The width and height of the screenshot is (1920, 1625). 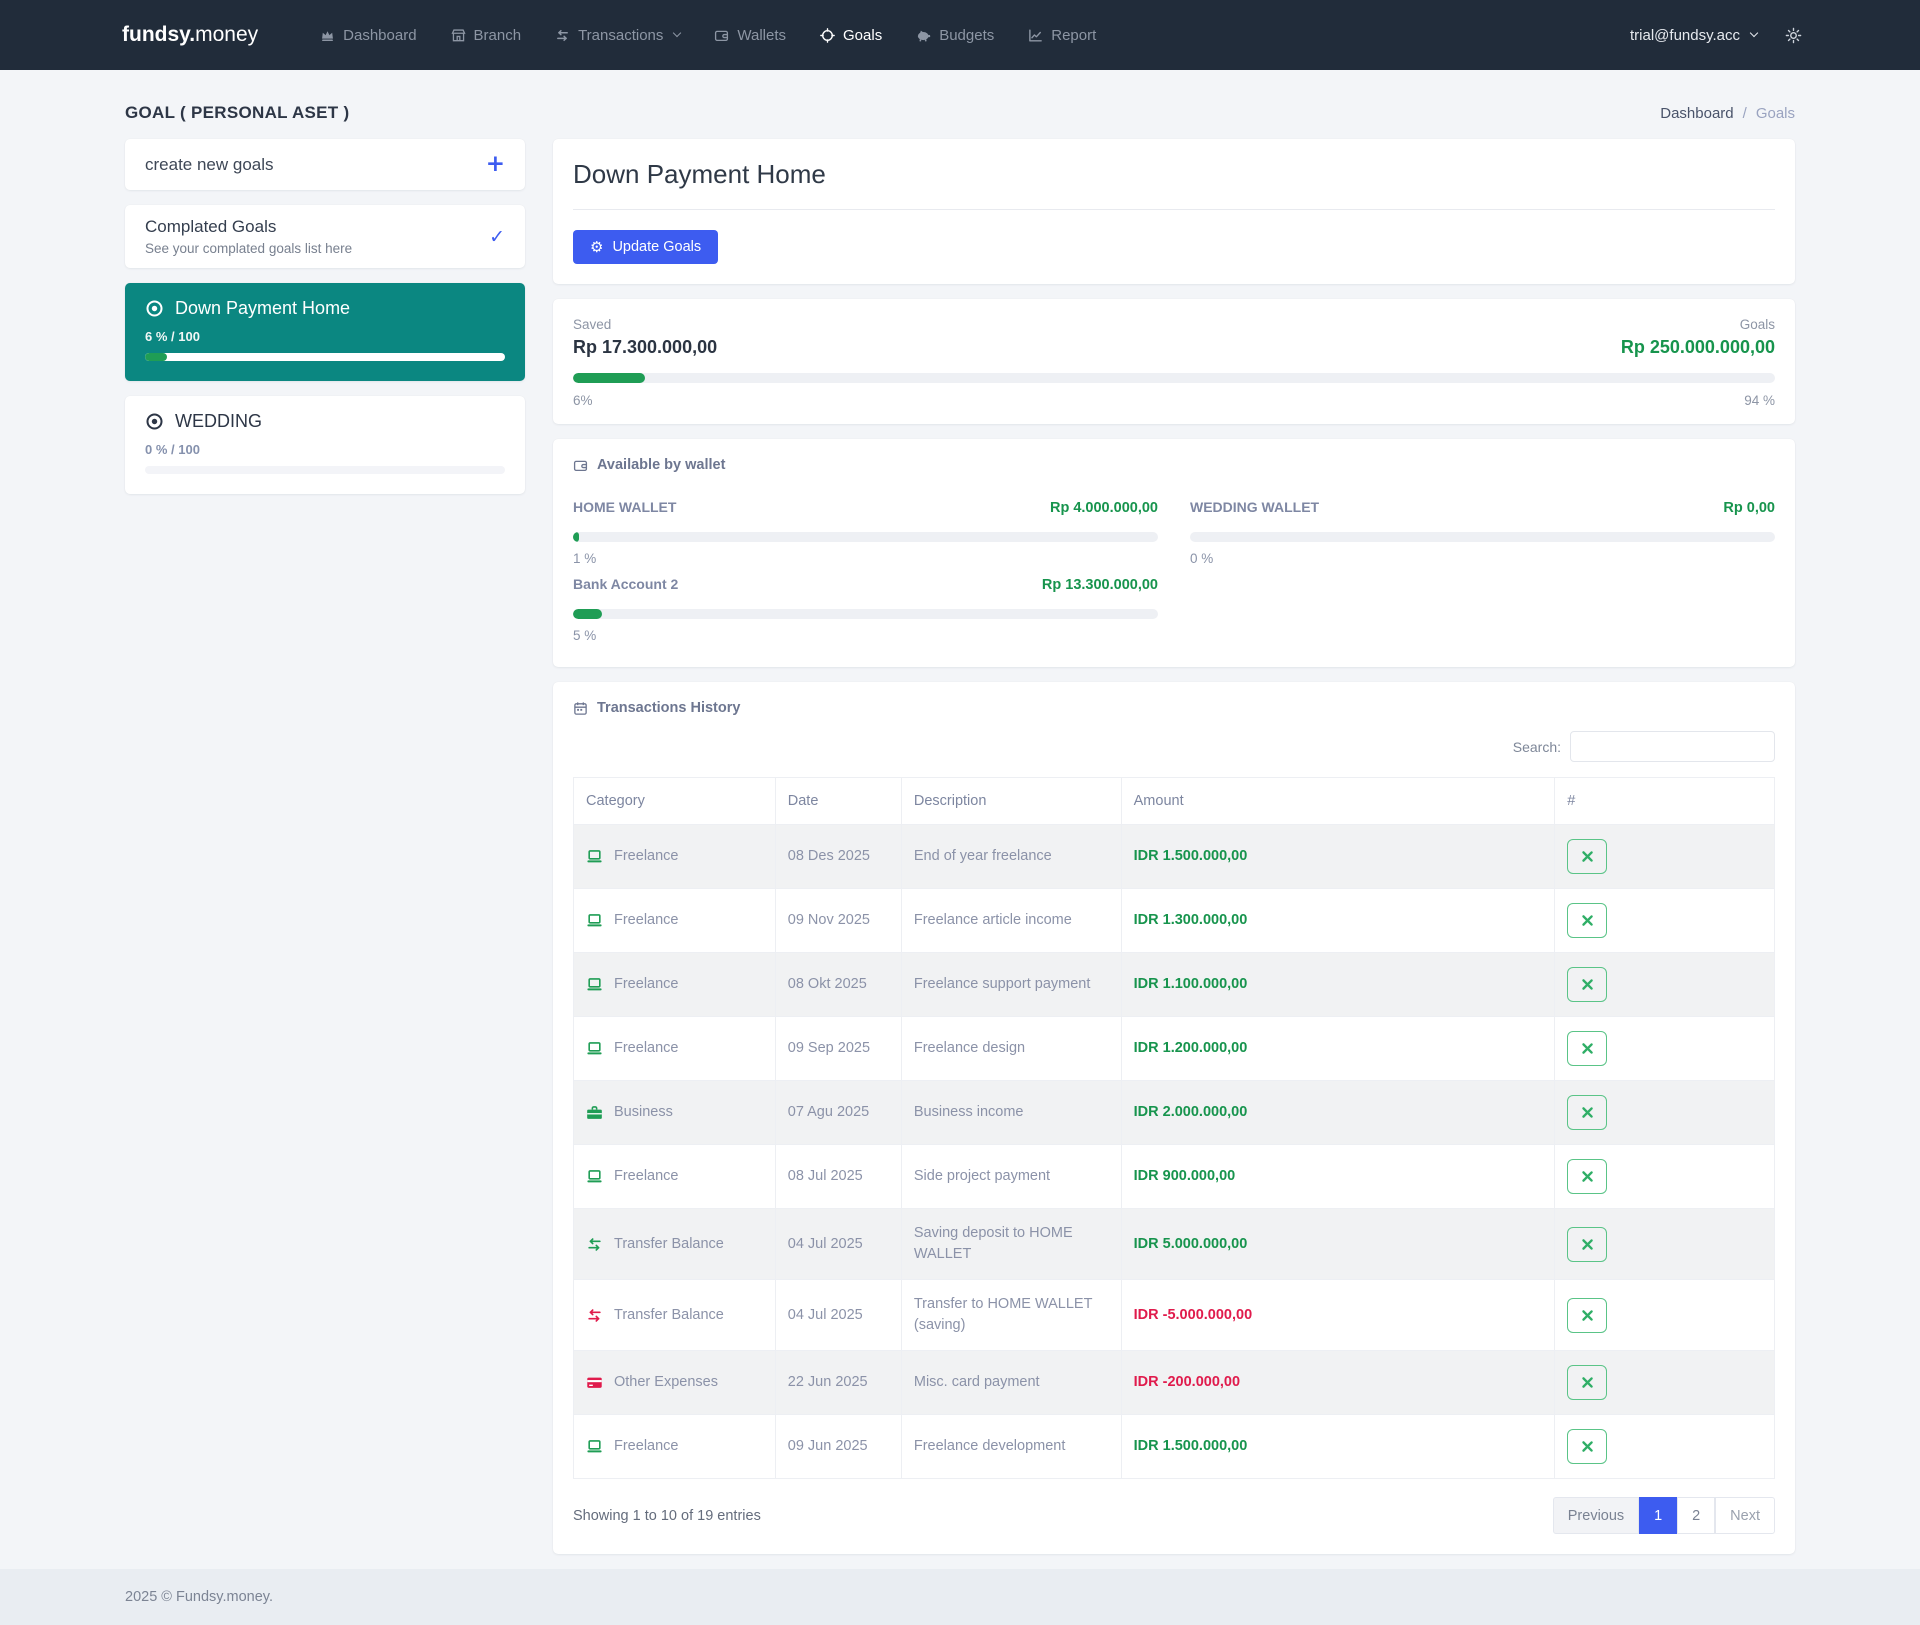 What do you see at coordinates (156, 357) in the screenshot?
I see `goal-progress-fill` at bounding box center [156, 357].